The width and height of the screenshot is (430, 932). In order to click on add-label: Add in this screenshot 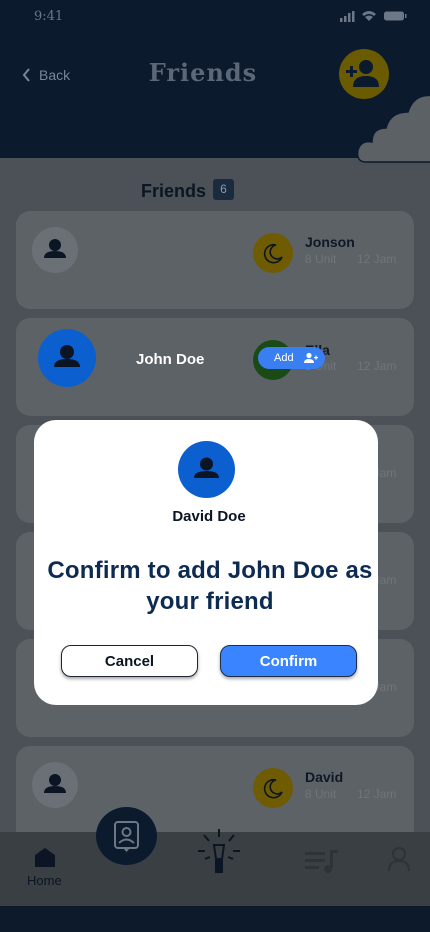, I will do `click(284, 358)`.